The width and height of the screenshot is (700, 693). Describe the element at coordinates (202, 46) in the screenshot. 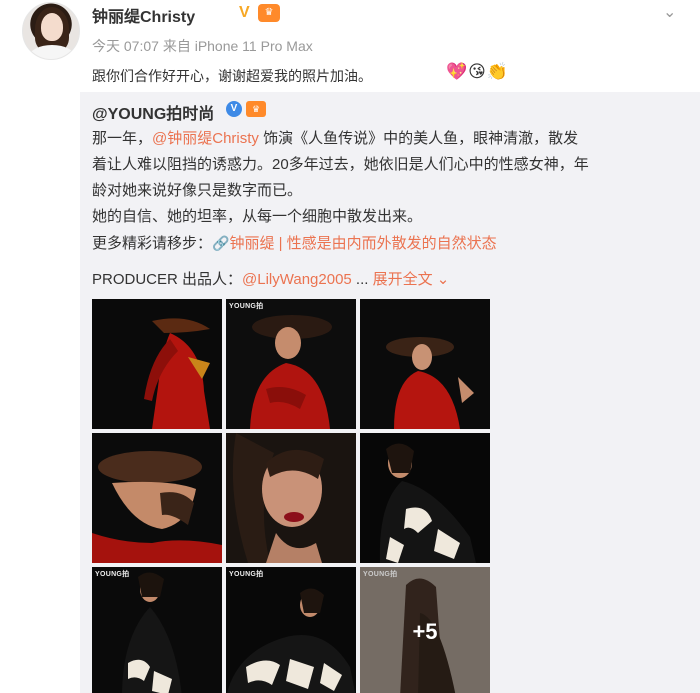

I see `post-meta: 今天 07:07 来自 iPhone 11 Pro Max` at that location.